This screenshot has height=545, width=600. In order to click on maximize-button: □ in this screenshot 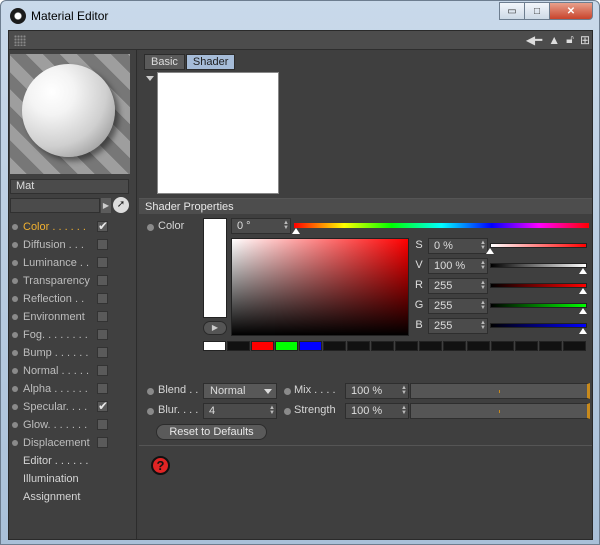, I will do `click(537, 11)`.